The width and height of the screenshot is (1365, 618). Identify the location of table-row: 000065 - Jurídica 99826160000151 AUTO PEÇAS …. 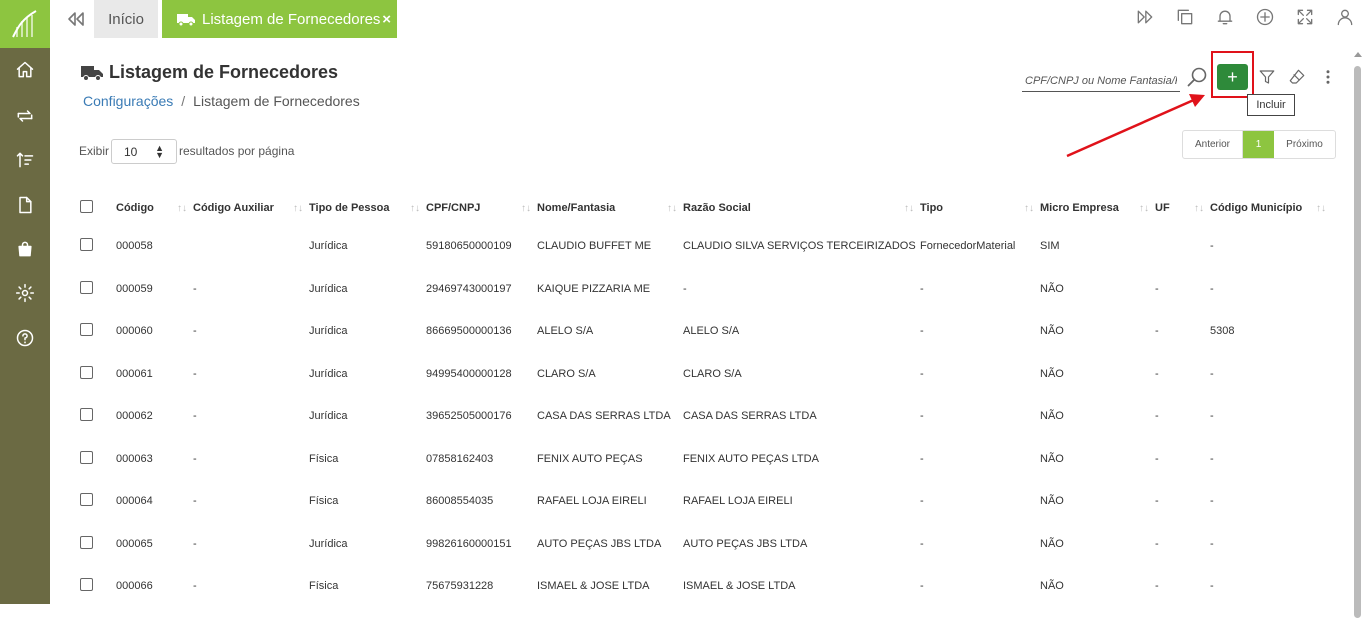
(702, 544).